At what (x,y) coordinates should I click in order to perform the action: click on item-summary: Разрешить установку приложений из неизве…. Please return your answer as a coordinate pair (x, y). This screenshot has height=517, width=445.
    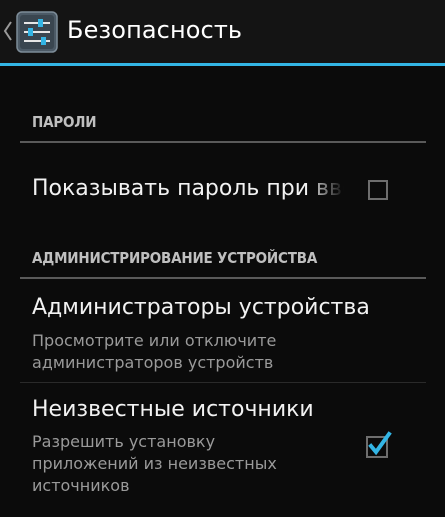
    Looking at the image, I should click on (154, 464).